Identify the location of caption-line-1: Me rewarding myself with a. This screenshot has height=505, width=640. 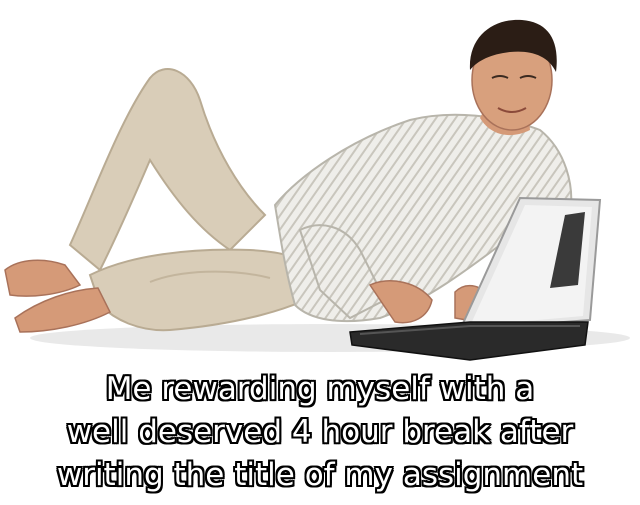
(320, 389).